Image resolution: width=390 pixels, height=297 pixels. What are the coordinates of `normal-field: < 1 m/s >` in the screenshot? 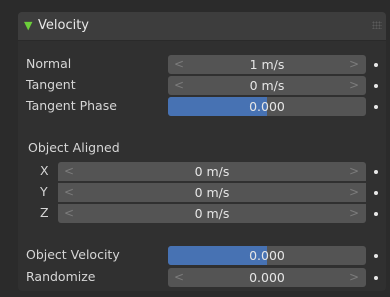 It's located at (267, 64).